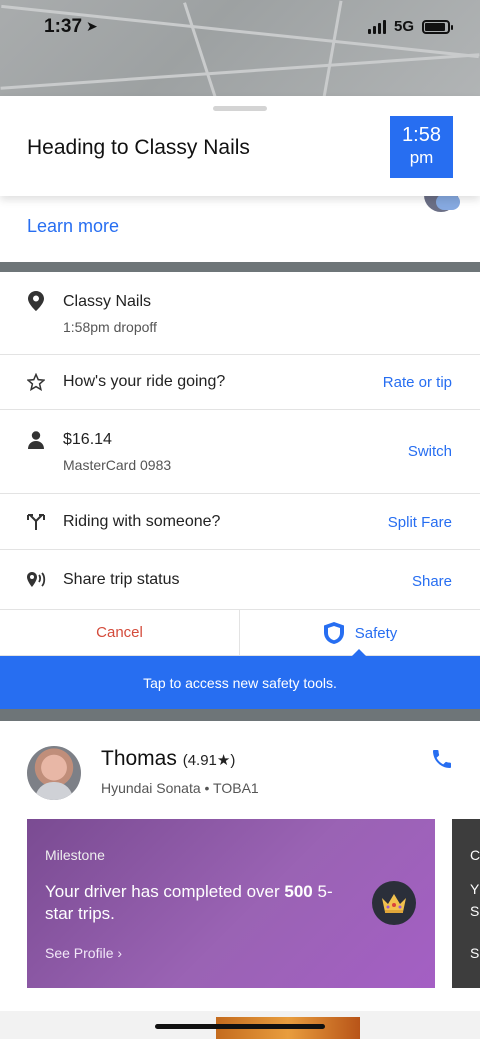  I want to click on status-time: 1:37, so click(63, 26).